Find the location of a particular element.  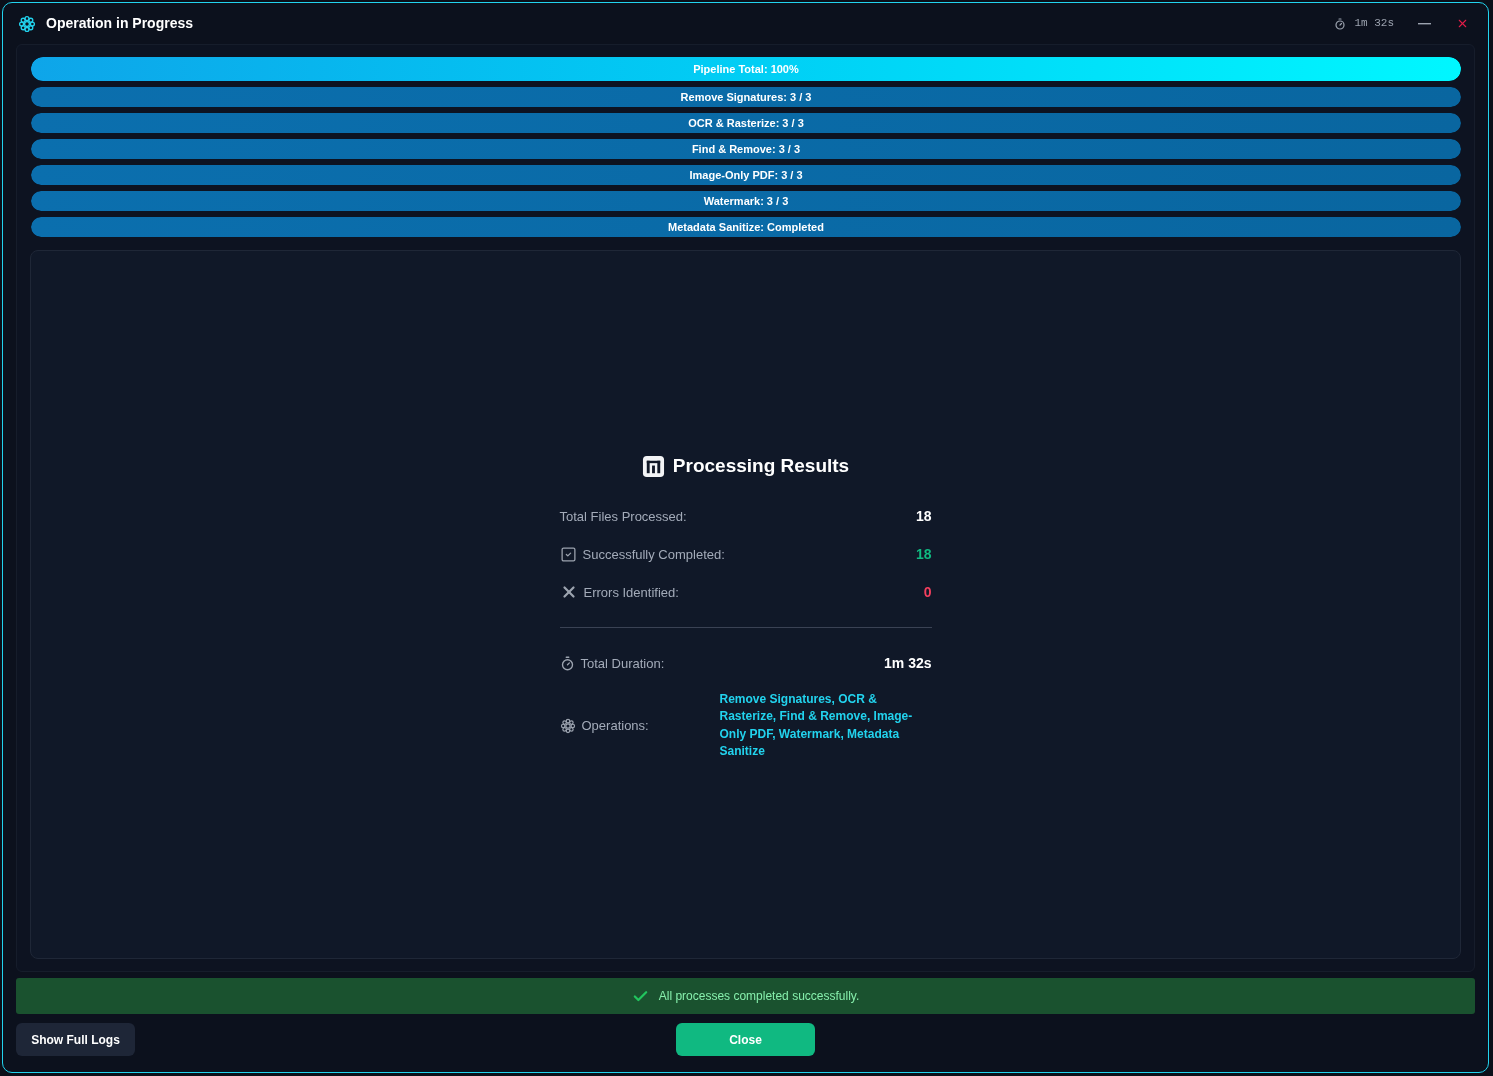

progress-label: Image-Only PDF: 3 / 3 is located at coordinates (746, 175).